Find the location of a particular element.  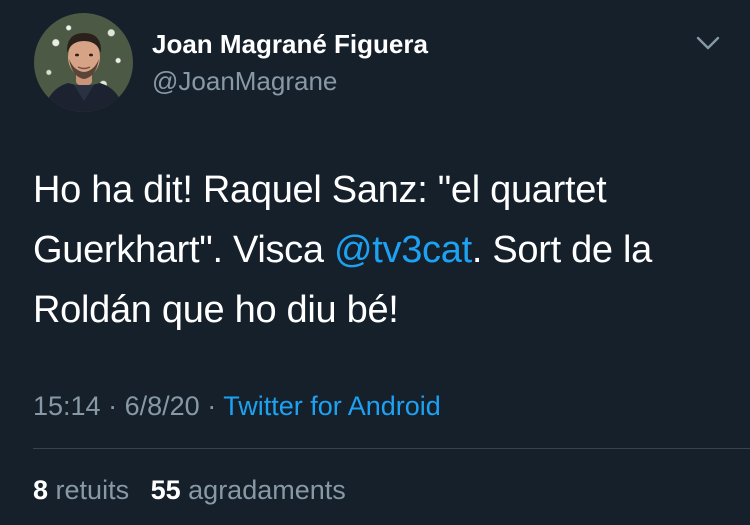

retweets-stat: 8 retuits is located at coordinates (81, 490).